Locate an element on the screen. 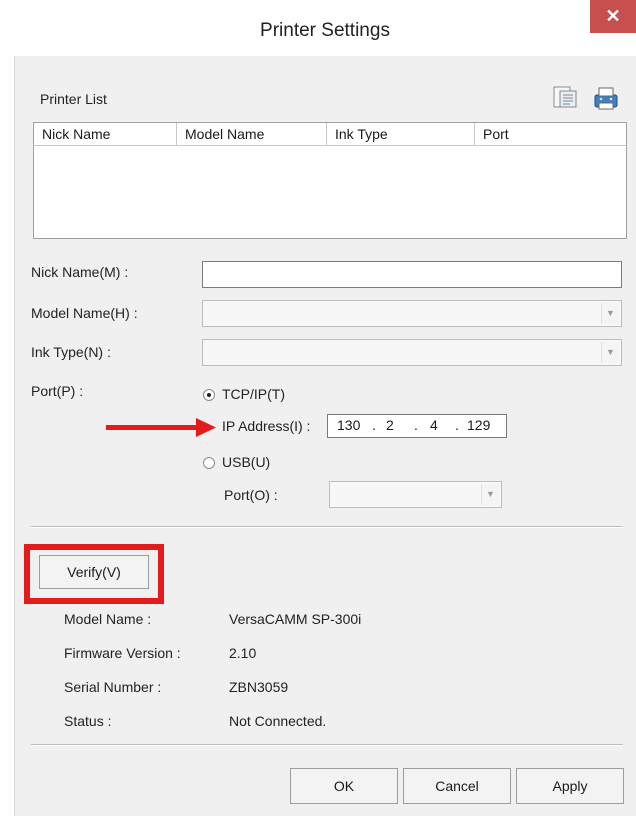  red-arrow-annotation is located at coordinates (161, 427).